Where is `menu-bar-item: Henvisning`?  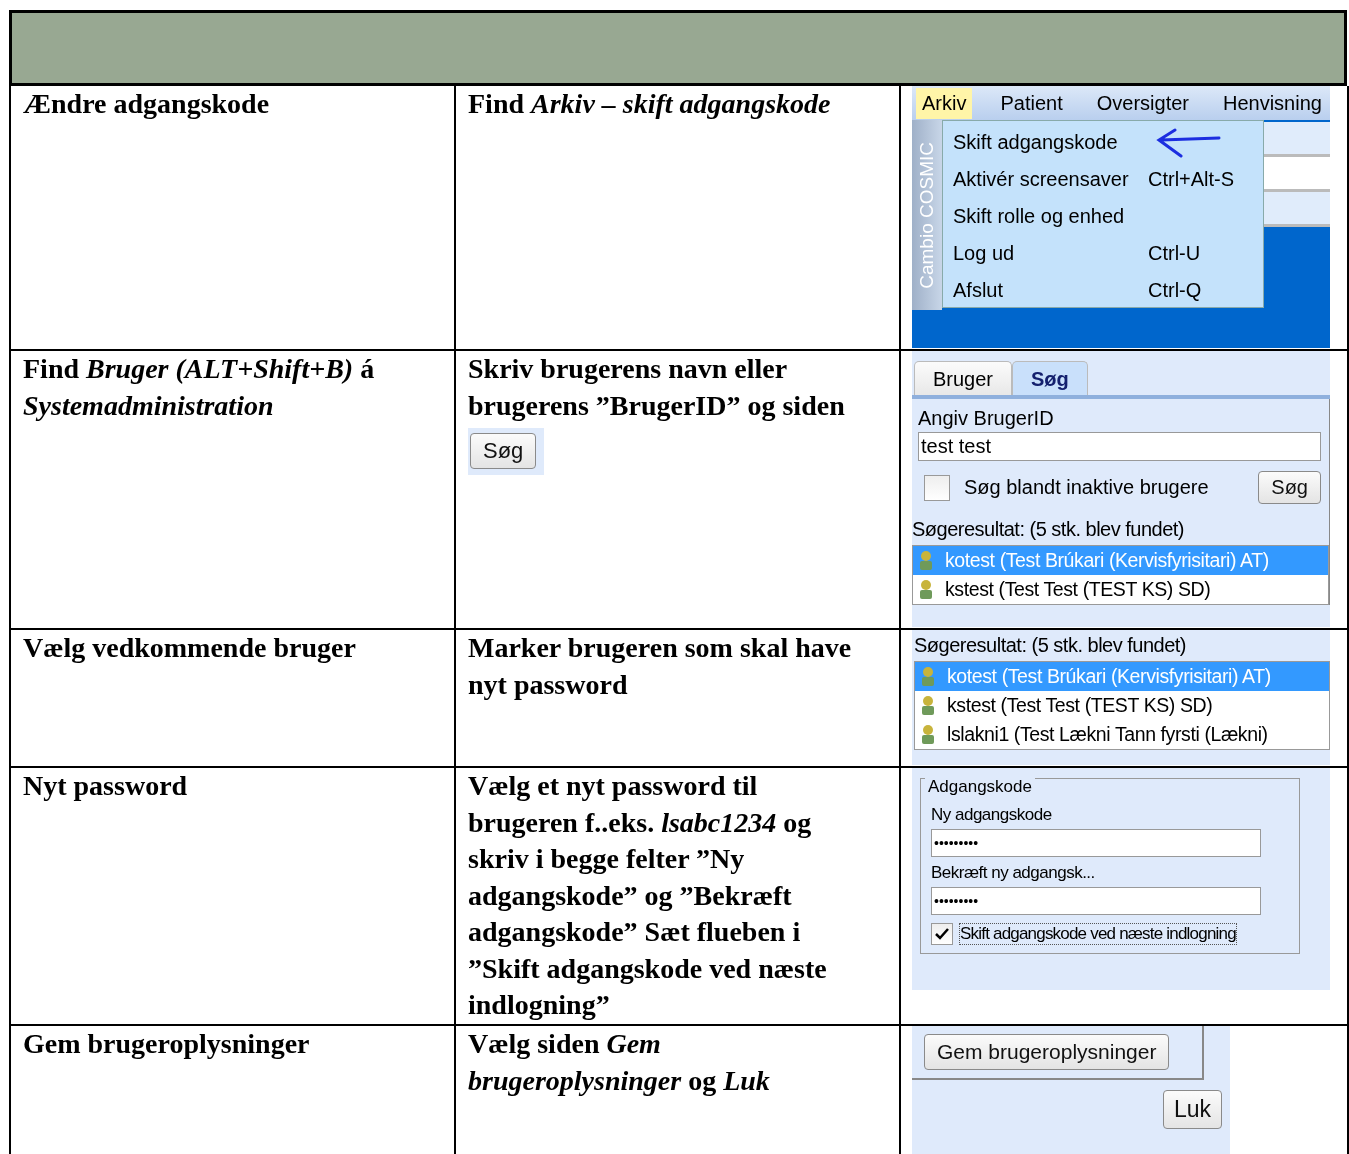
menu-bar-item: Henvisning is located at coordinates (1272, 103).